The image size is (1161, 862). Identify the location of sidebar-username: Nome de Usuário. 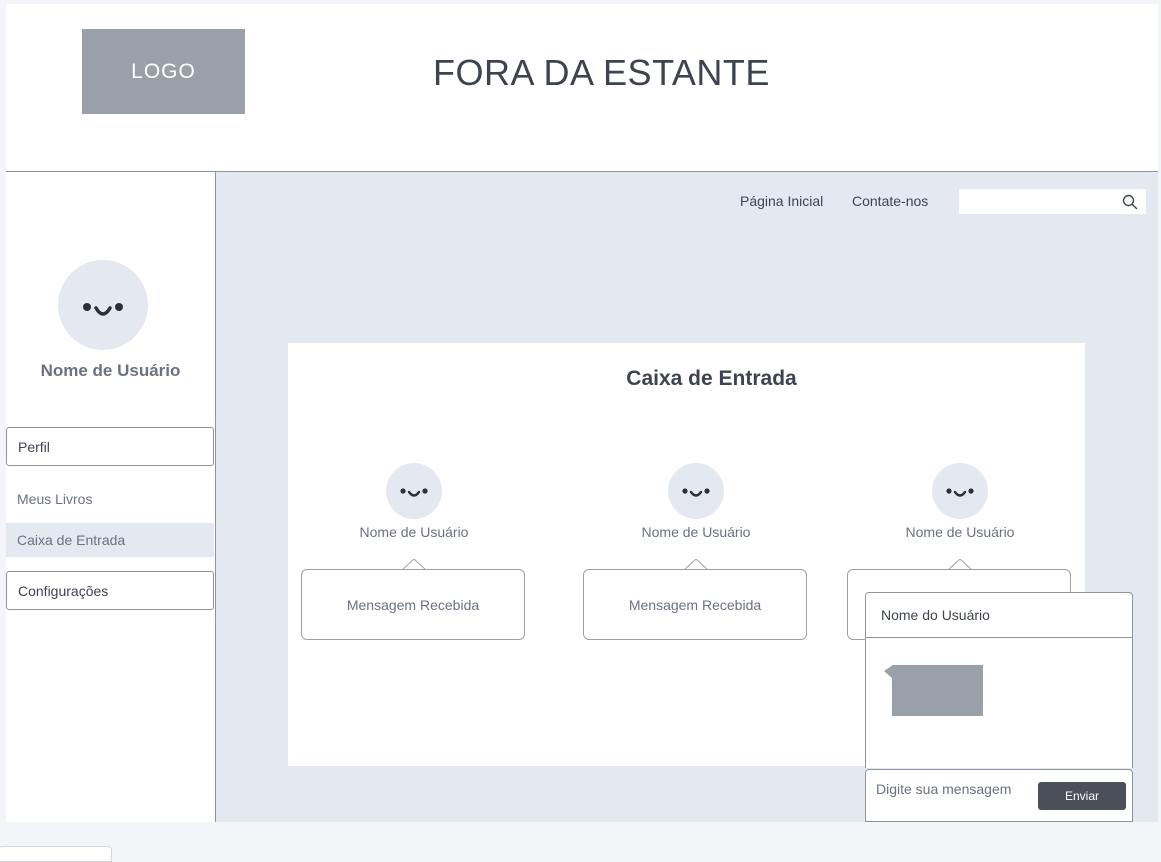
(110, 370).